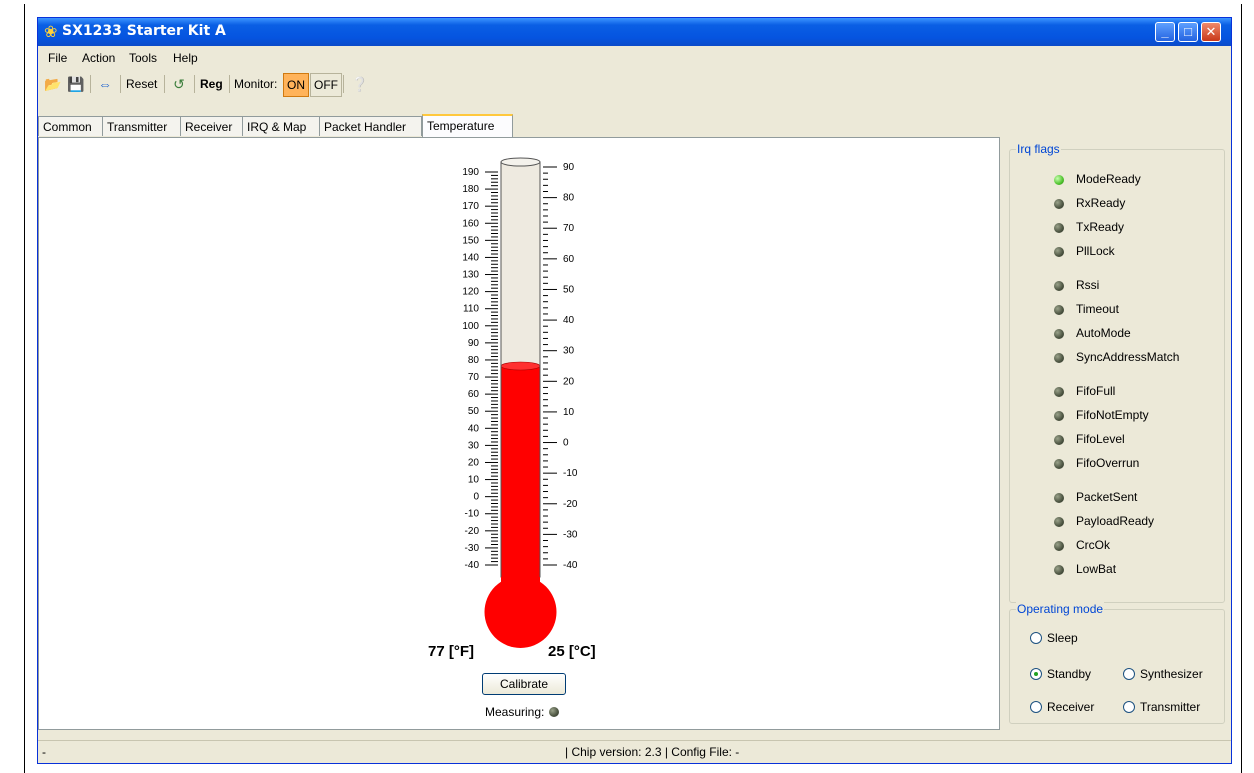 This screenshot has height=773, width=1254. What do you see at coordinates (1107, 497) in the screenshot?
I see `irq-flag-label: PacketSent` at bounding box center [1107, 497].